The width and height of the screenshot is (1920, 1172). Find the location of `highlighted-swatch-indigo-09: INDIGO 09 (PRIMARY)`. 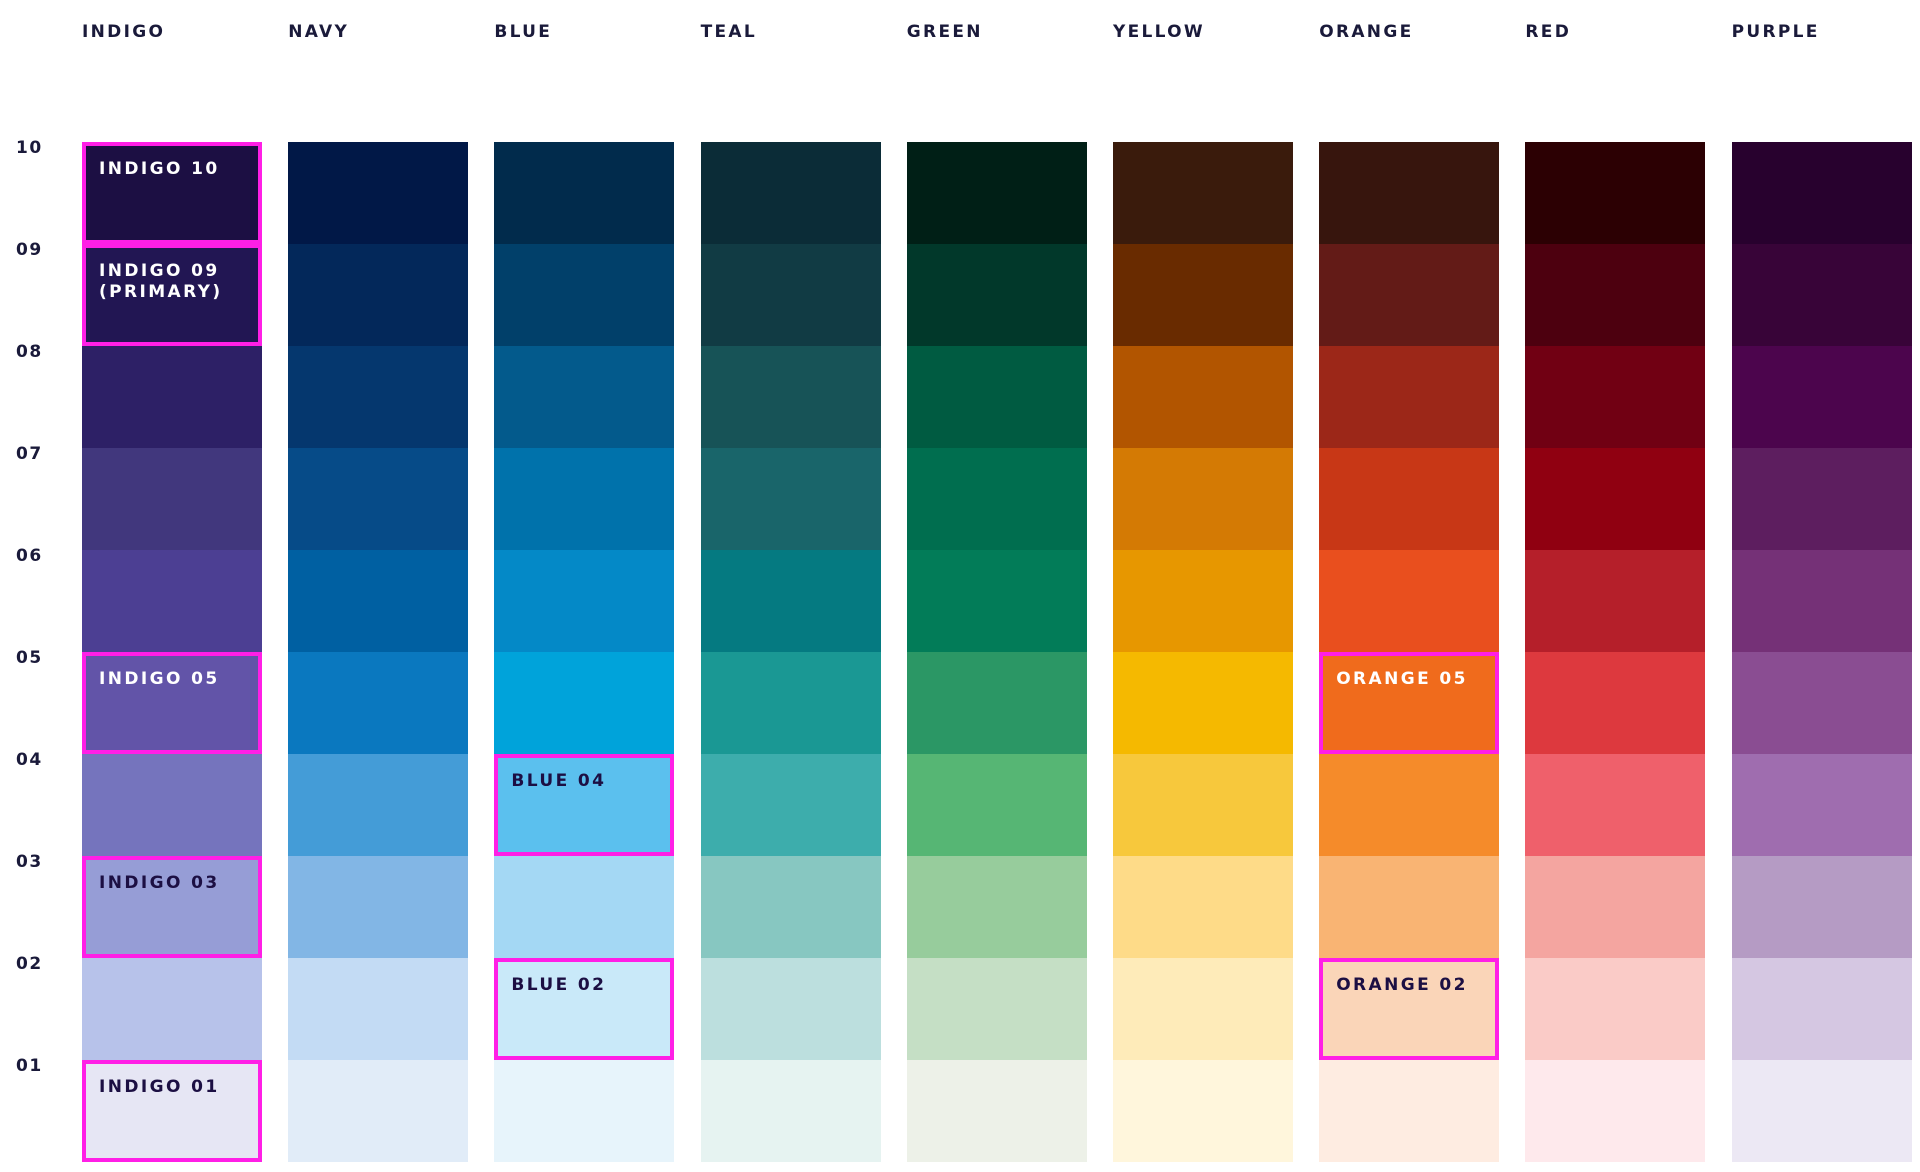

highlighted-swatch-indigo-09: INDIGO 09 (PRIMARY) is located at coordinates (172, 295).